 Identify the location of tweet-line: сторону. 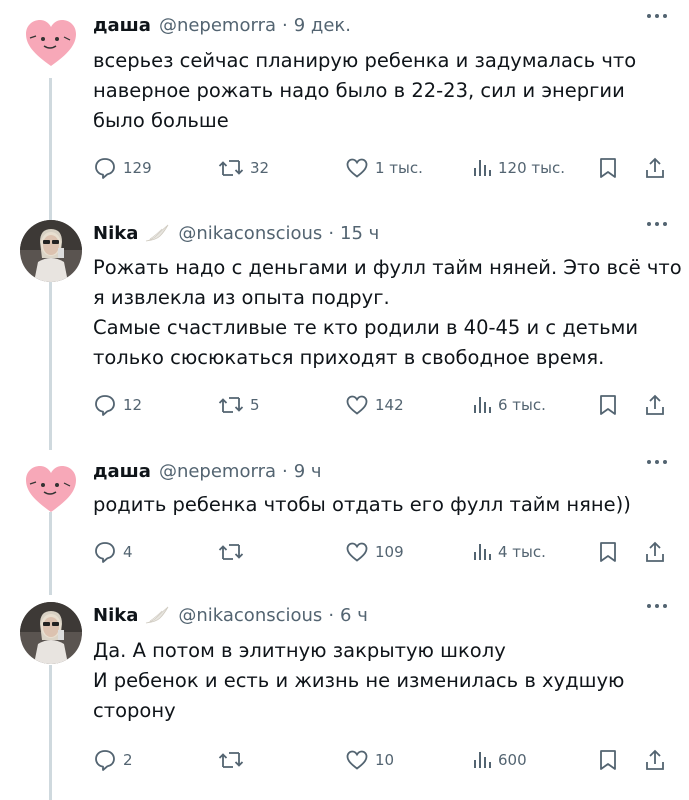
(134, 710).